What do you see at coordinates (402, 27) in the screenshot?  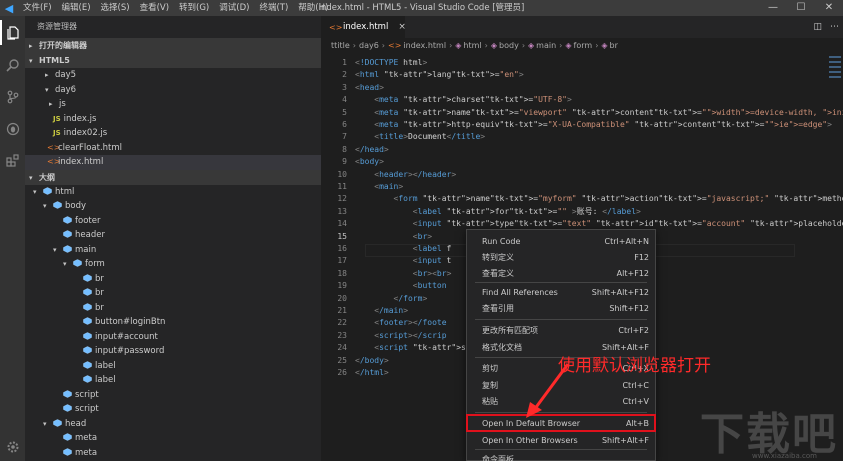 I see `close-tab-icon: ×` at bounding box center [402, 27].